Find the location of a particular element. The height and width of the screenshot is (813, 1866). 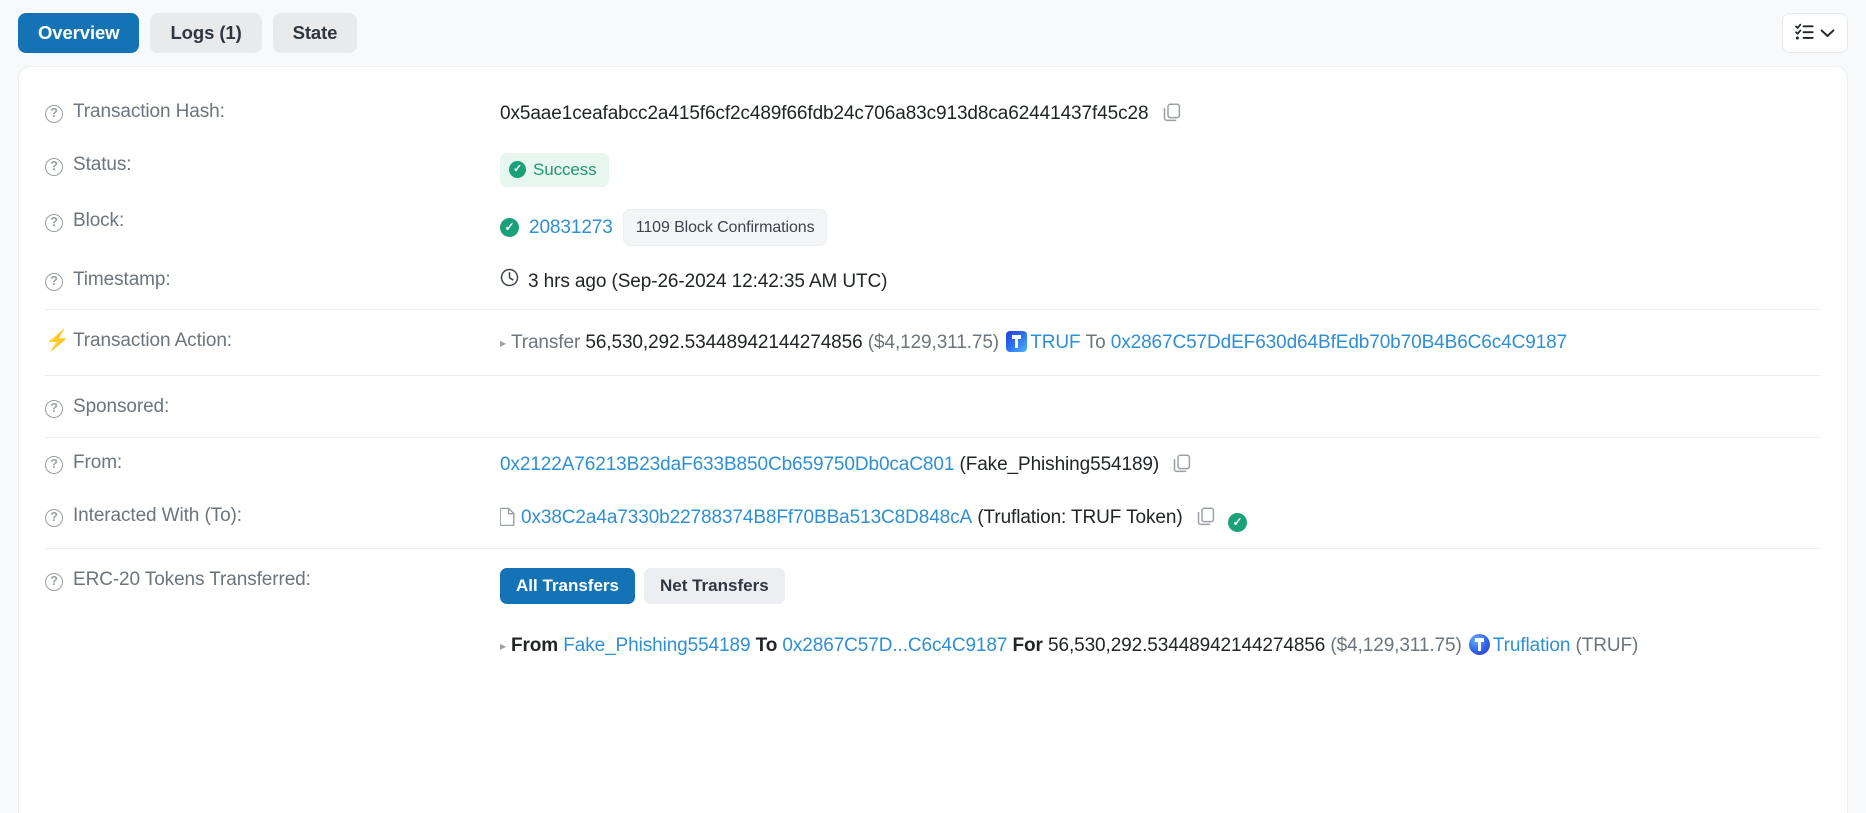

block-confirmed-icon: ✓ is located at coordinates (509, 228).